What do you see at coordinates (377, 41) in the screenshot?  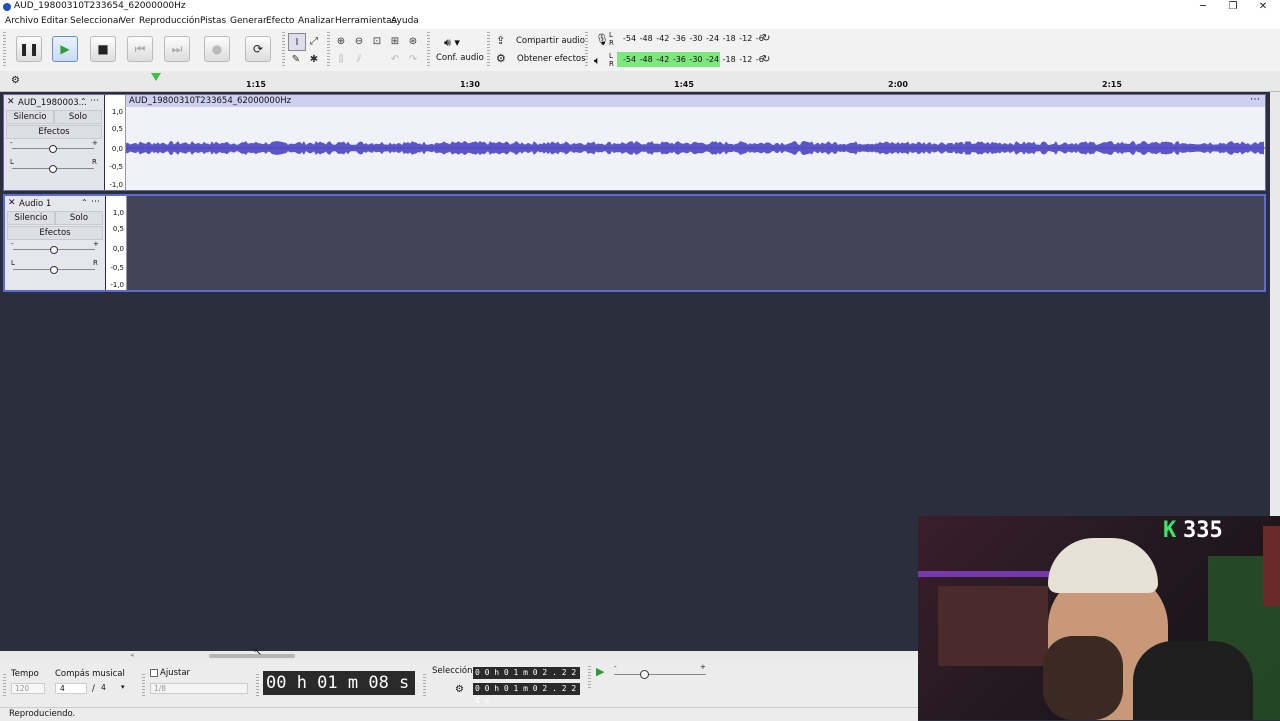 I see `fit-selection-icon: ⊡` at bounding box center [377, 41].